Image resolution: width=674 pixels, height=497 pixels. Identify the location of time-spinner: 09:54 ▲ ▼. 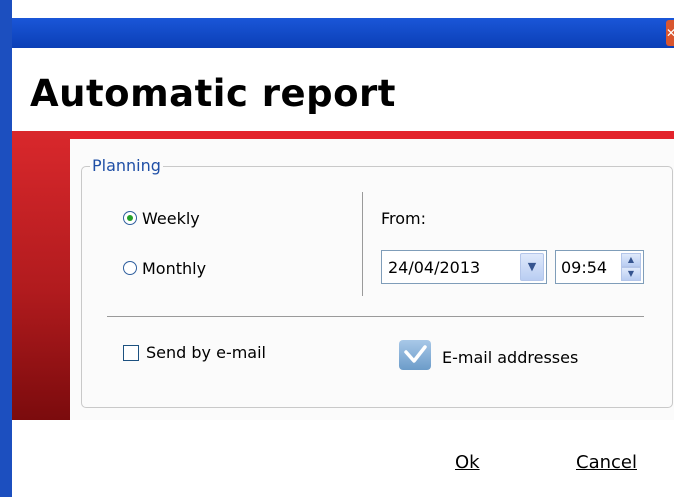
(599, 267).